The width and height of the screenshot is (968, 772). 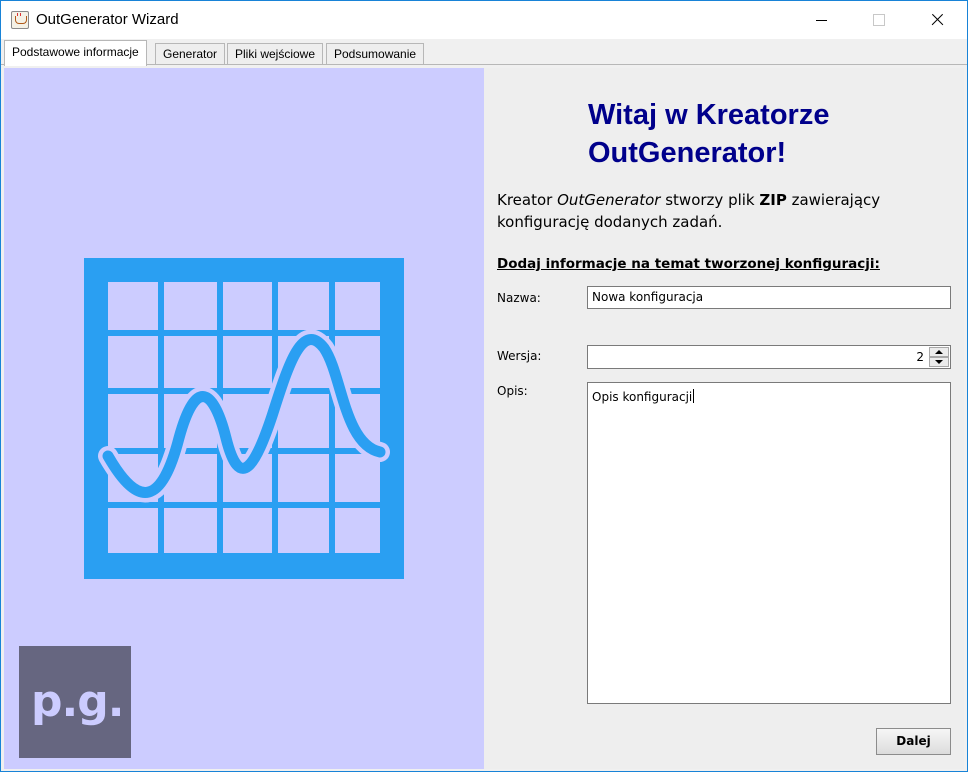 I want to click on java-cup-icon, so click(x=20, y=20).